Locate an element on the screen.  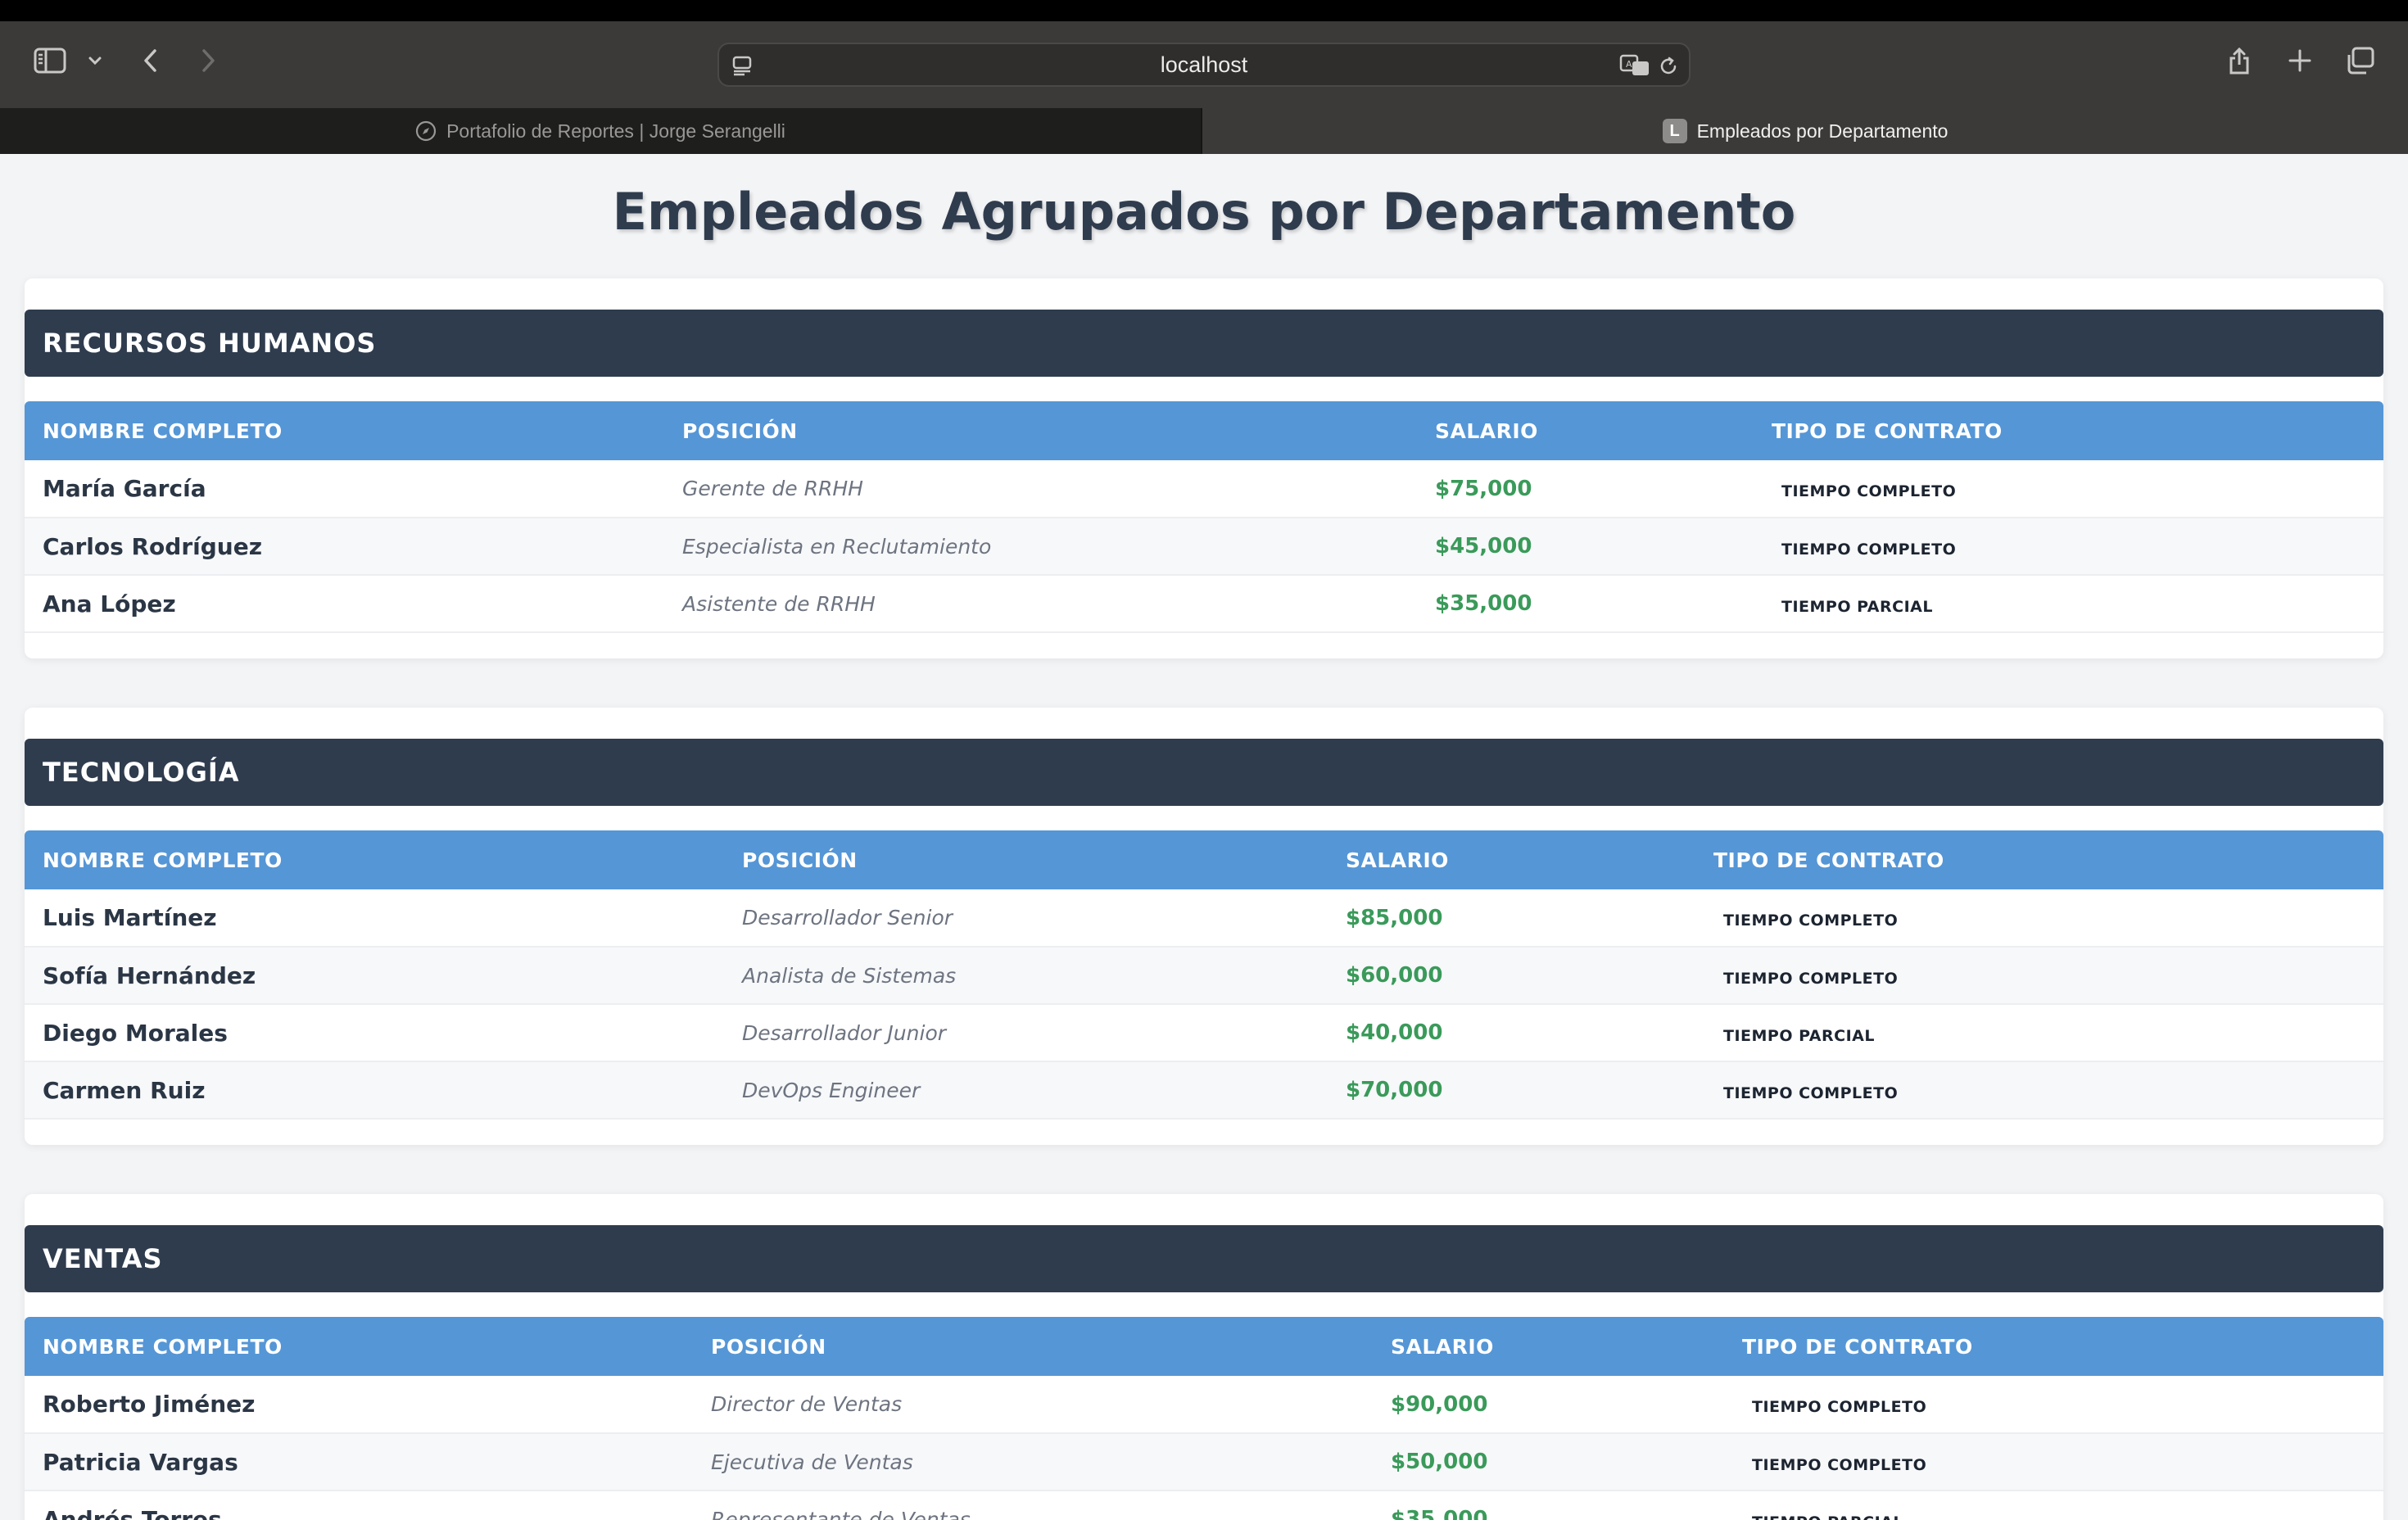
employee-position: Representante de Ventas is located at coordinates (841, 1513).